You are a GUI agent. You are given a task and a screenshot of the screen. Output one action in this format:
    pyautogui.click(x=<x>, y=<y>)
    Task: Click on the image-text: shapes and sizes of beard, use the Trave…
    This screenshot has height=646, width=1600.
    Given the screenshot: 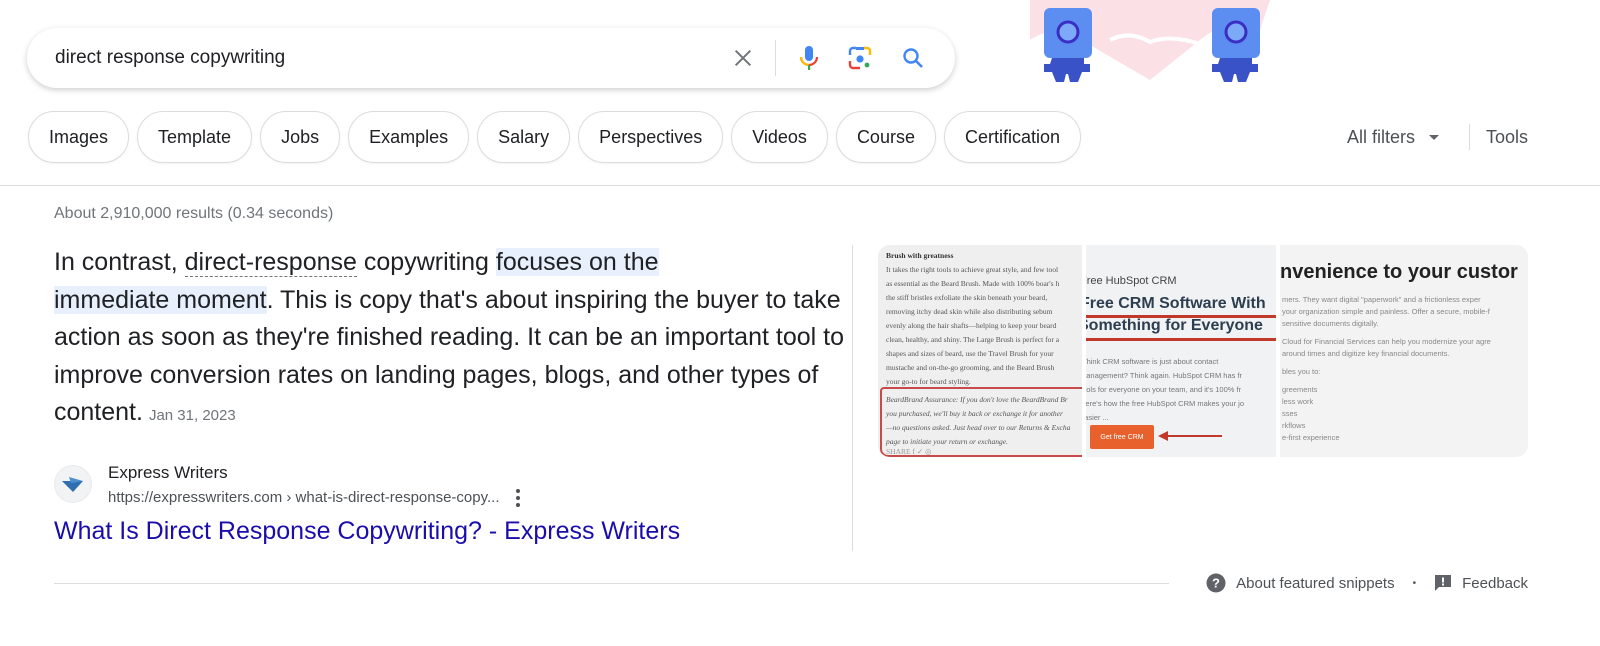 What is the action you would take?
    pyautogui.click(x=970, y=353)
    